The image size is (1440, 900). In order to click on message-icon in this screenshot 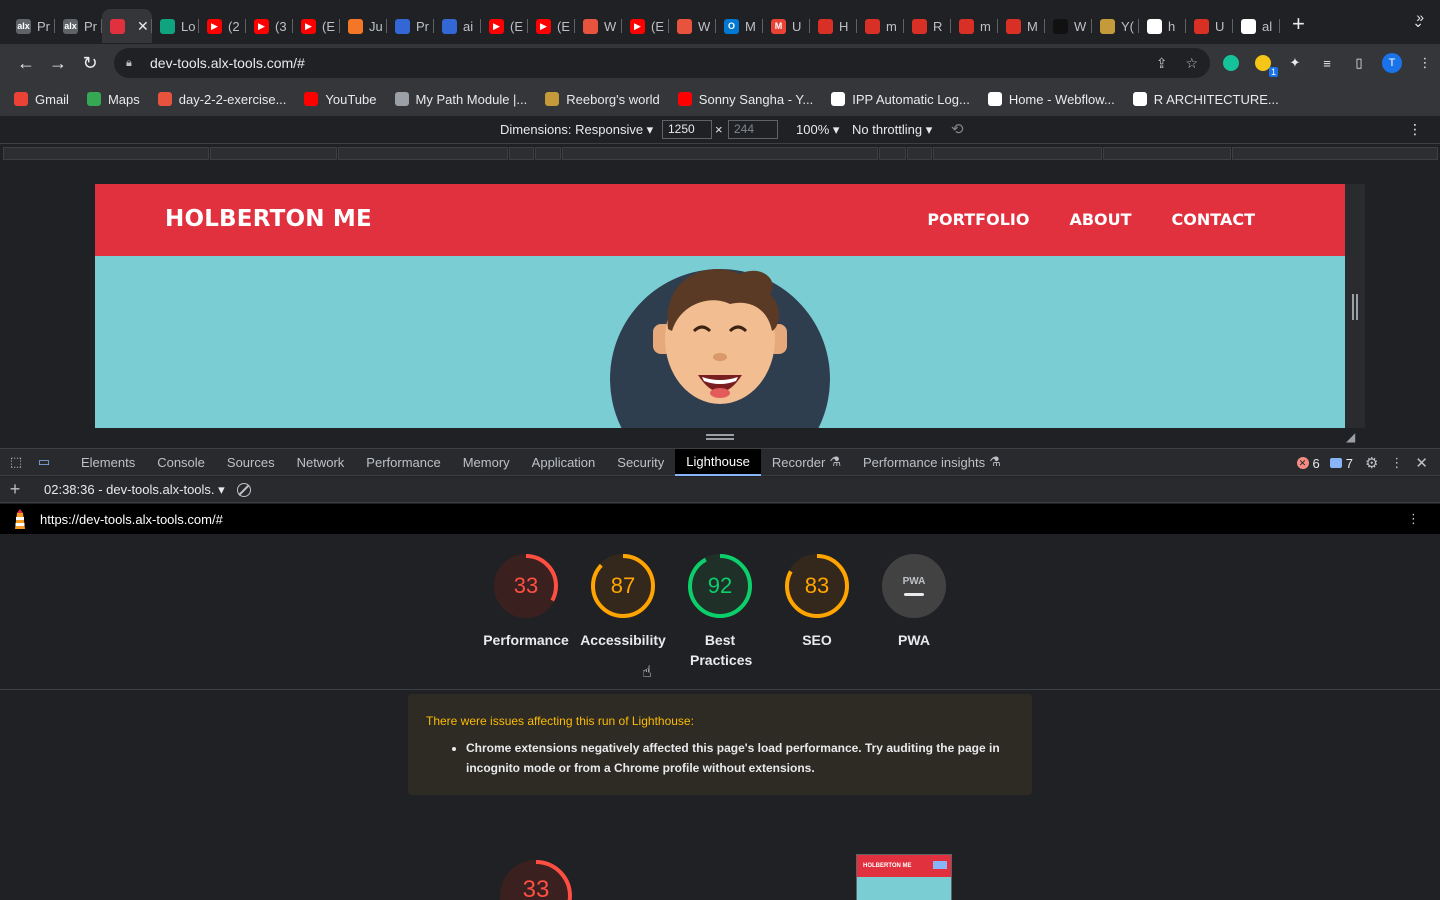, I will do `click(1335, 463)`.